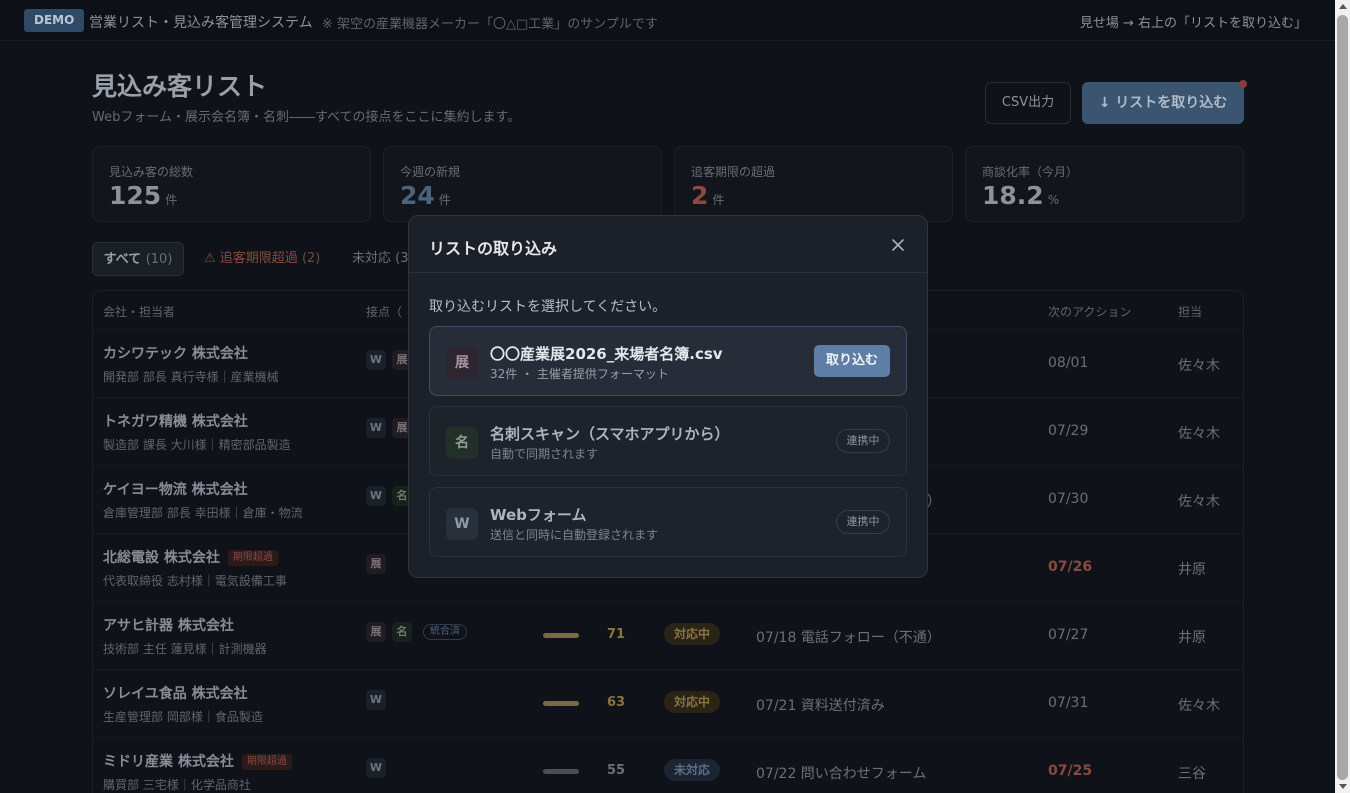 Image resolution: width=1350 pixels, height=793 pixels. Describe the element at coordinates (863, 441) in the screenshot. I see `linked-status-badge: 連携中` at that location.